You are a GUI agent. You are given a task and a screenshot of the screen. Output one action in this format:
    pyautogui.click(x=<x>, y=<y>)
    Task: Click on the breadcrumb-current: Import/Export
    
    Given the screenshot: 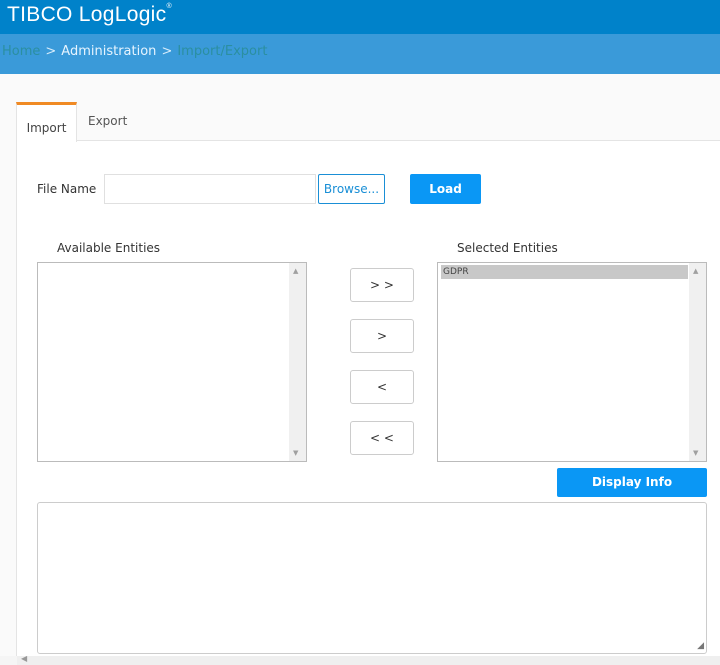 What is the action you would take?
    pyautogui.click(x=222, y=51)
    